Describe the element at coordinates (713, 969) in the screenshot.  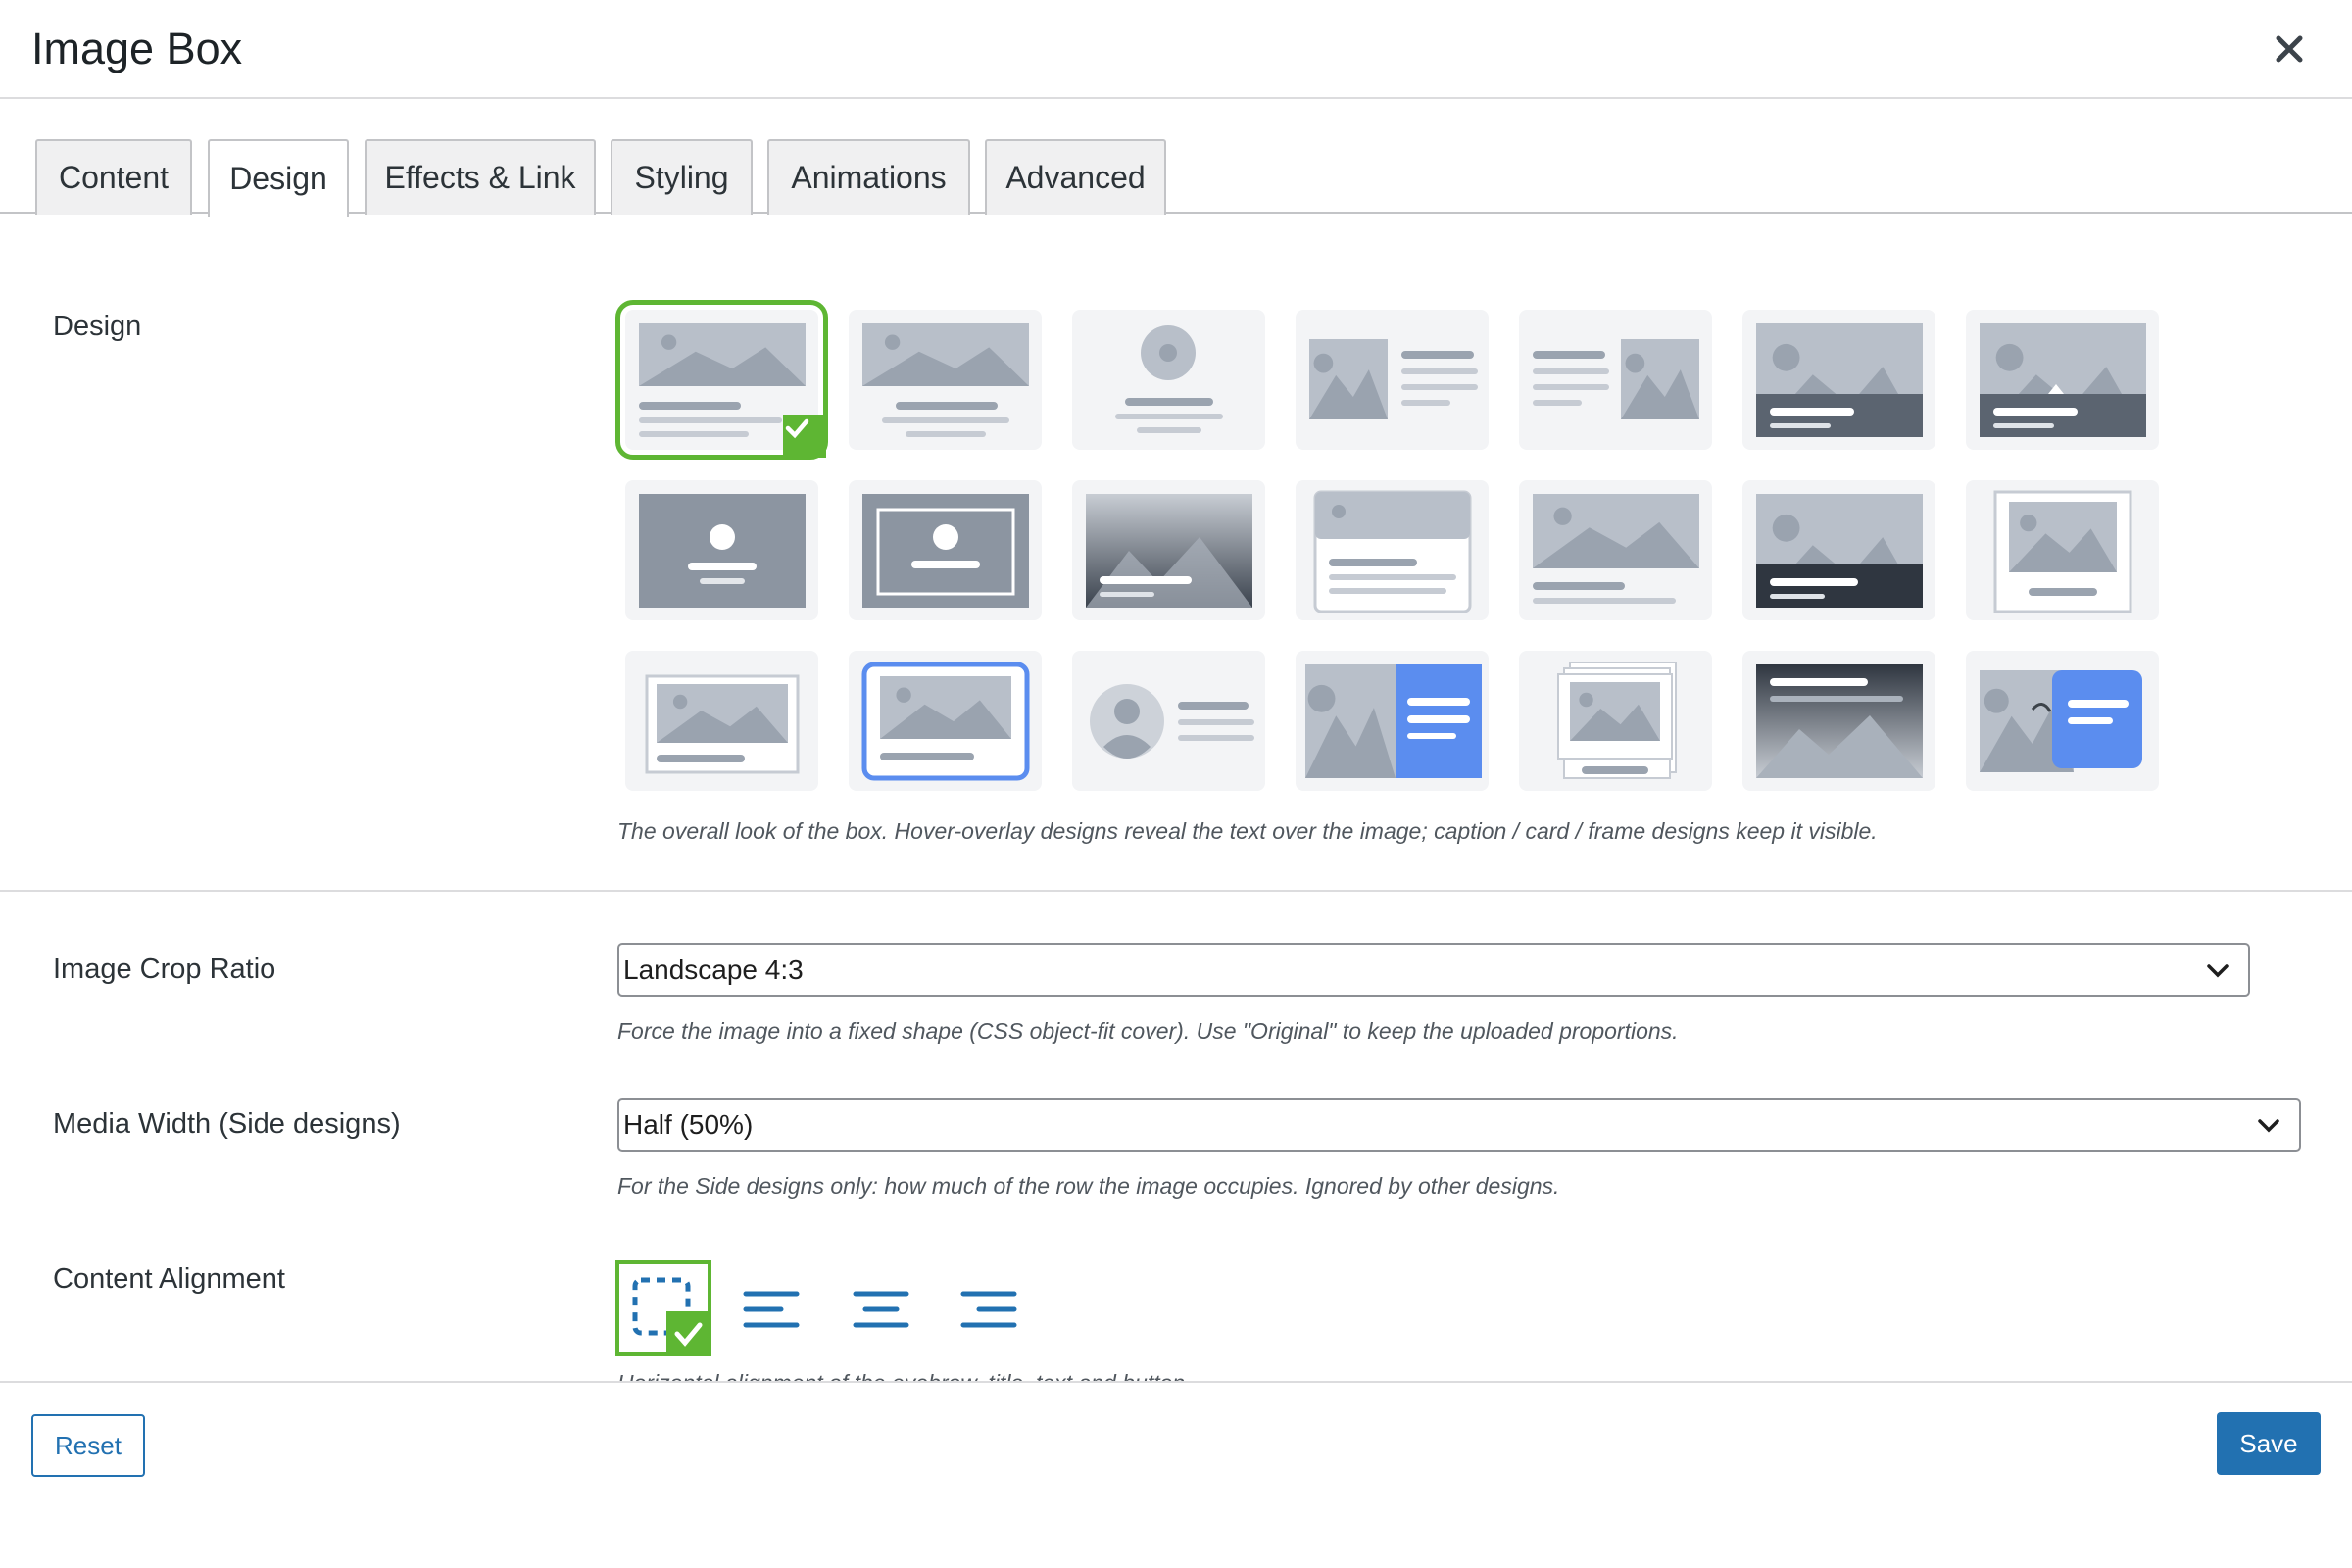
I see `crop-value: Landscape 4:3` at that location.